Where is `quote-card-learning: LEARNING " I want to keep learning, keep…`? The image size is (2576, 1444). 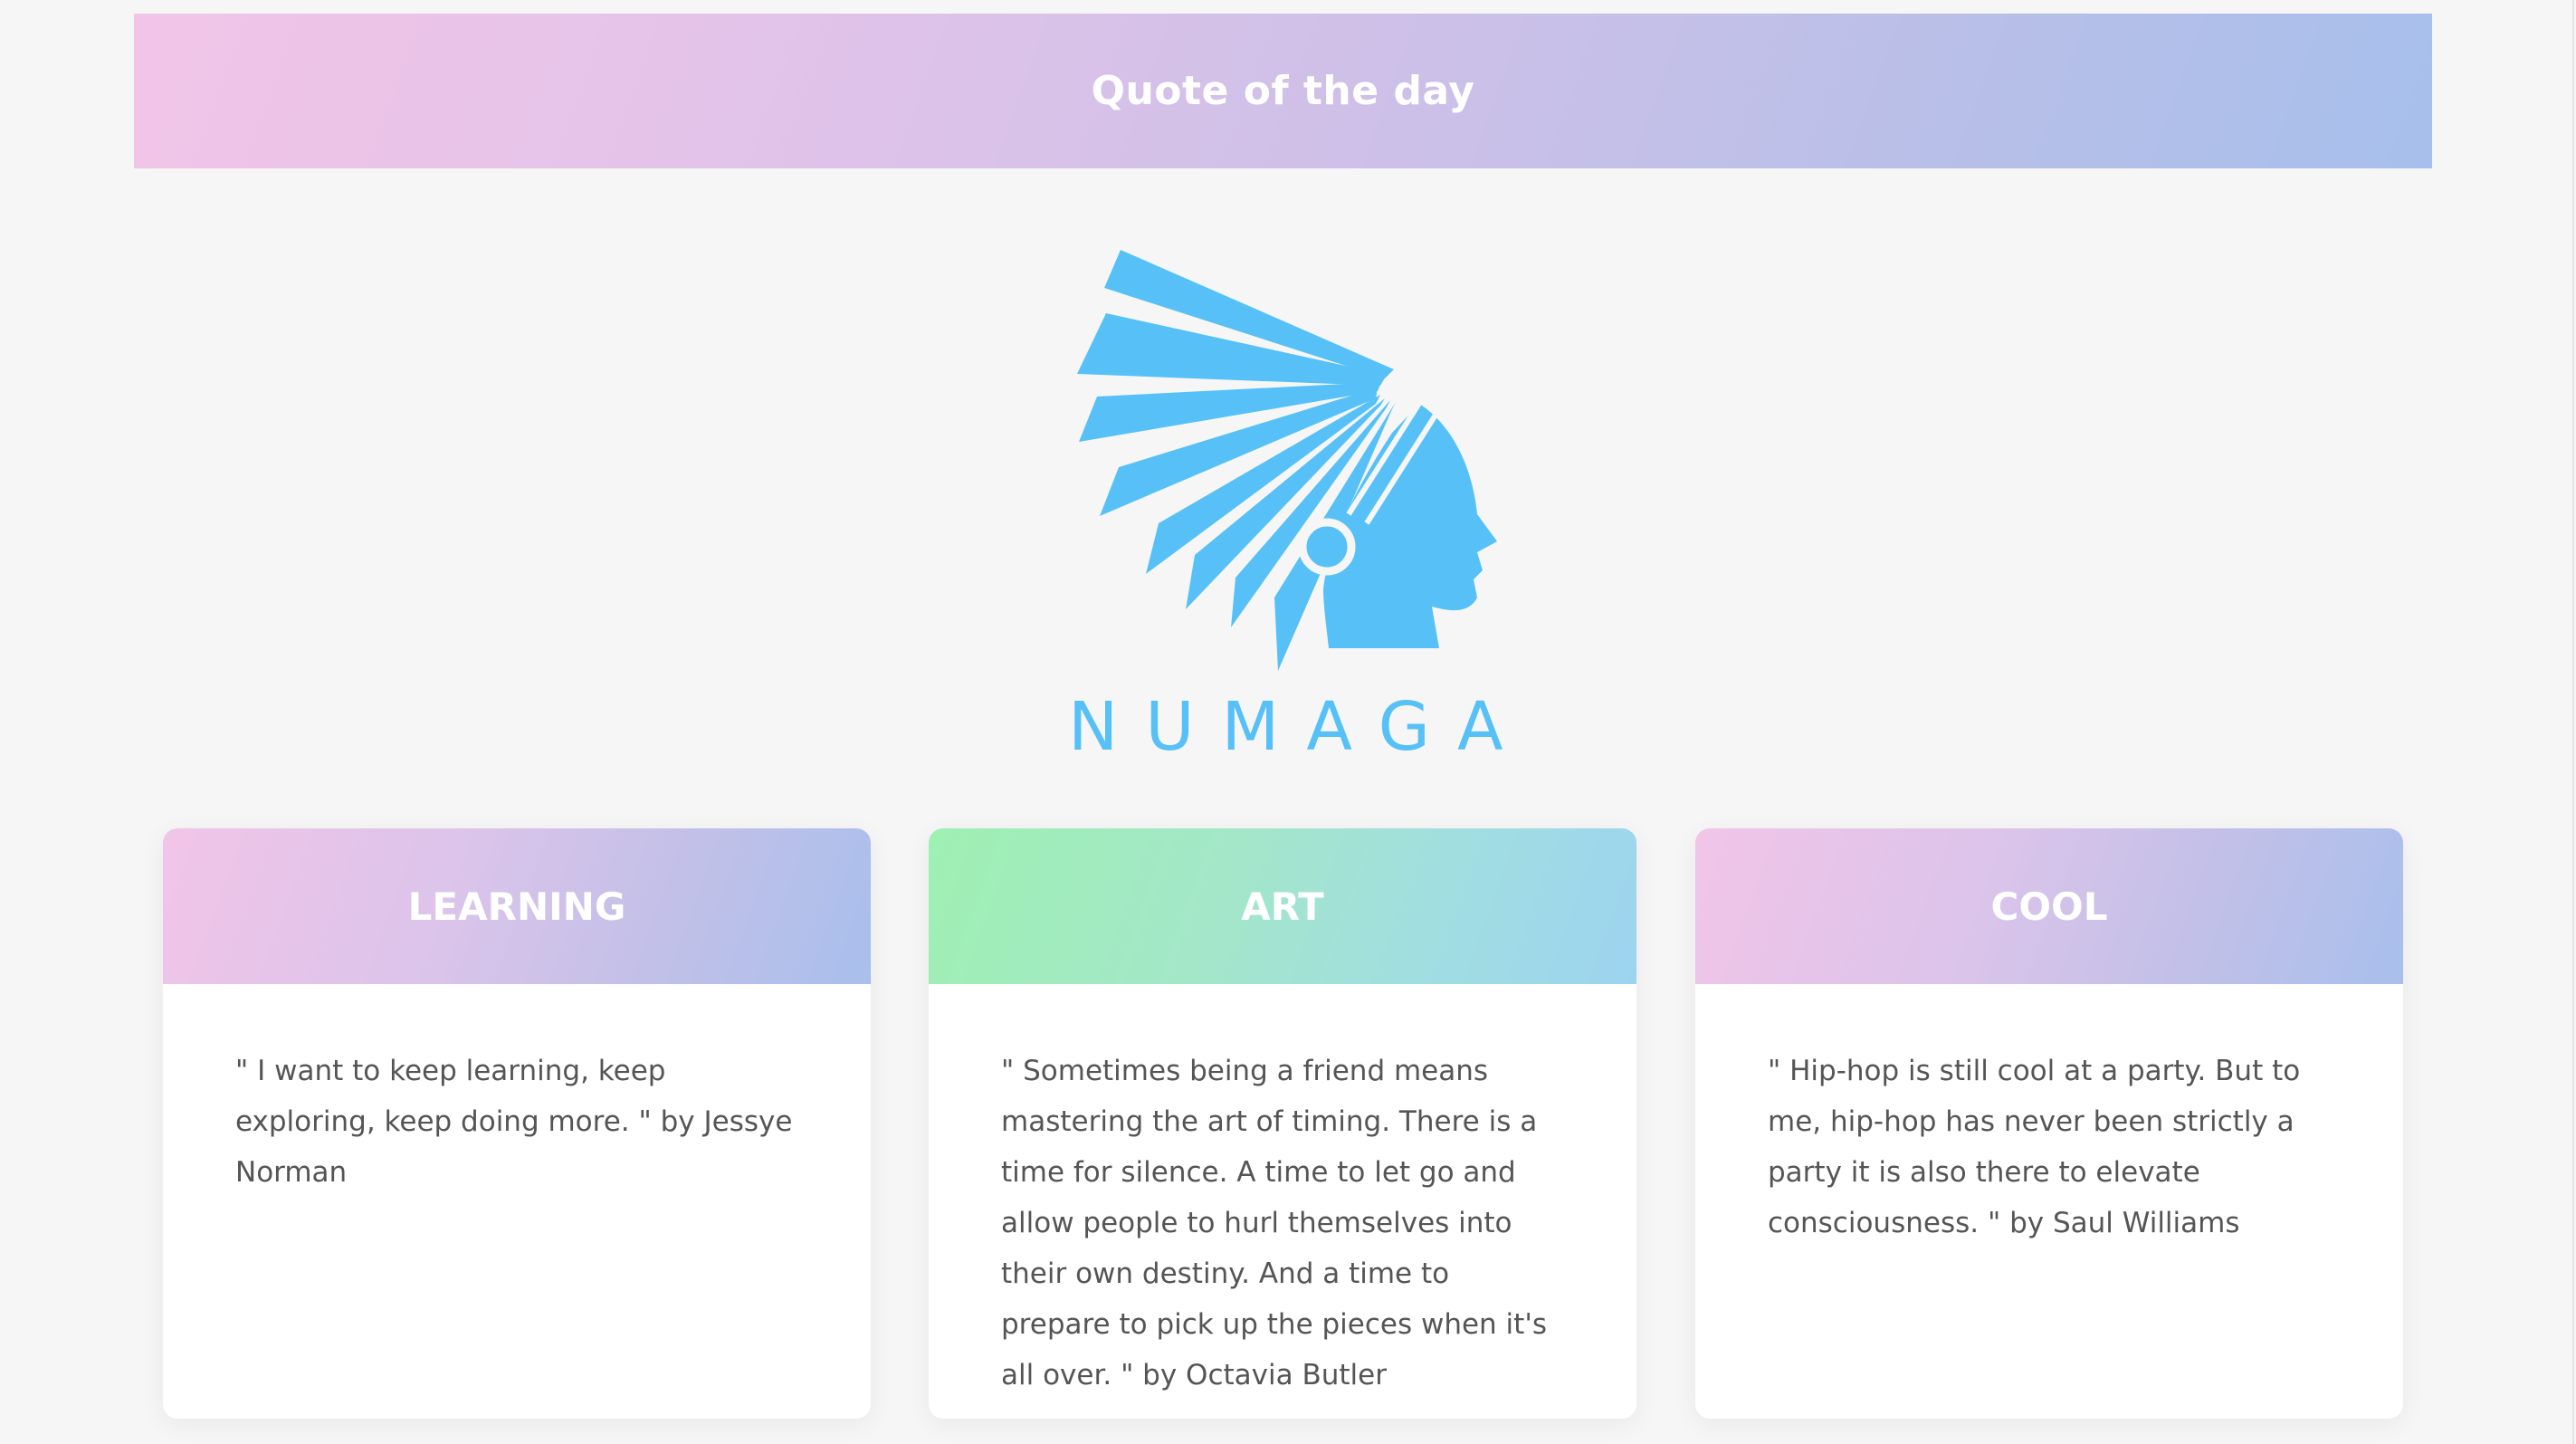
quote-card-learning: LEARNING " I want to keep learning, keep… is located at coordinates (517, 1123).